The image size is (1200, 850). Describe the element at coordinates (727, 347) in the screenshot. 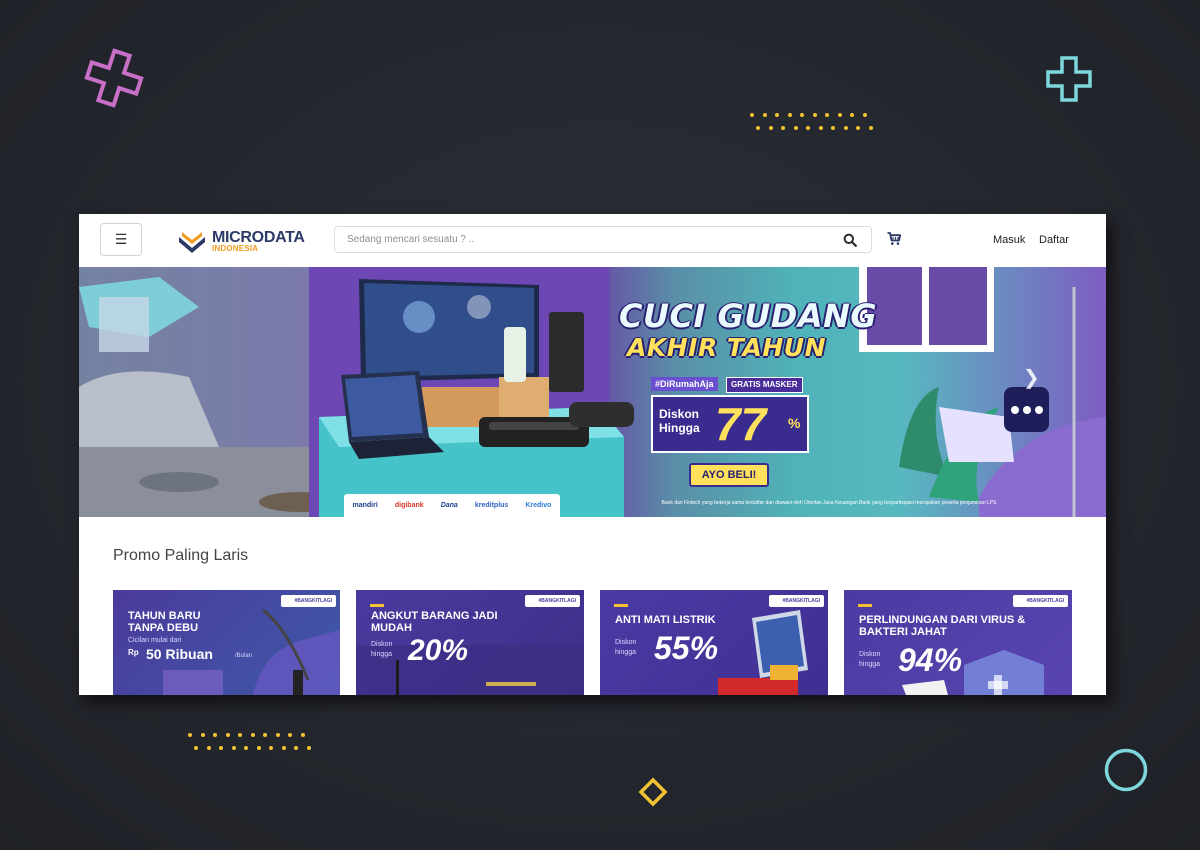

I see `banner-title-line2: AKHIR TAHUN` at that location.